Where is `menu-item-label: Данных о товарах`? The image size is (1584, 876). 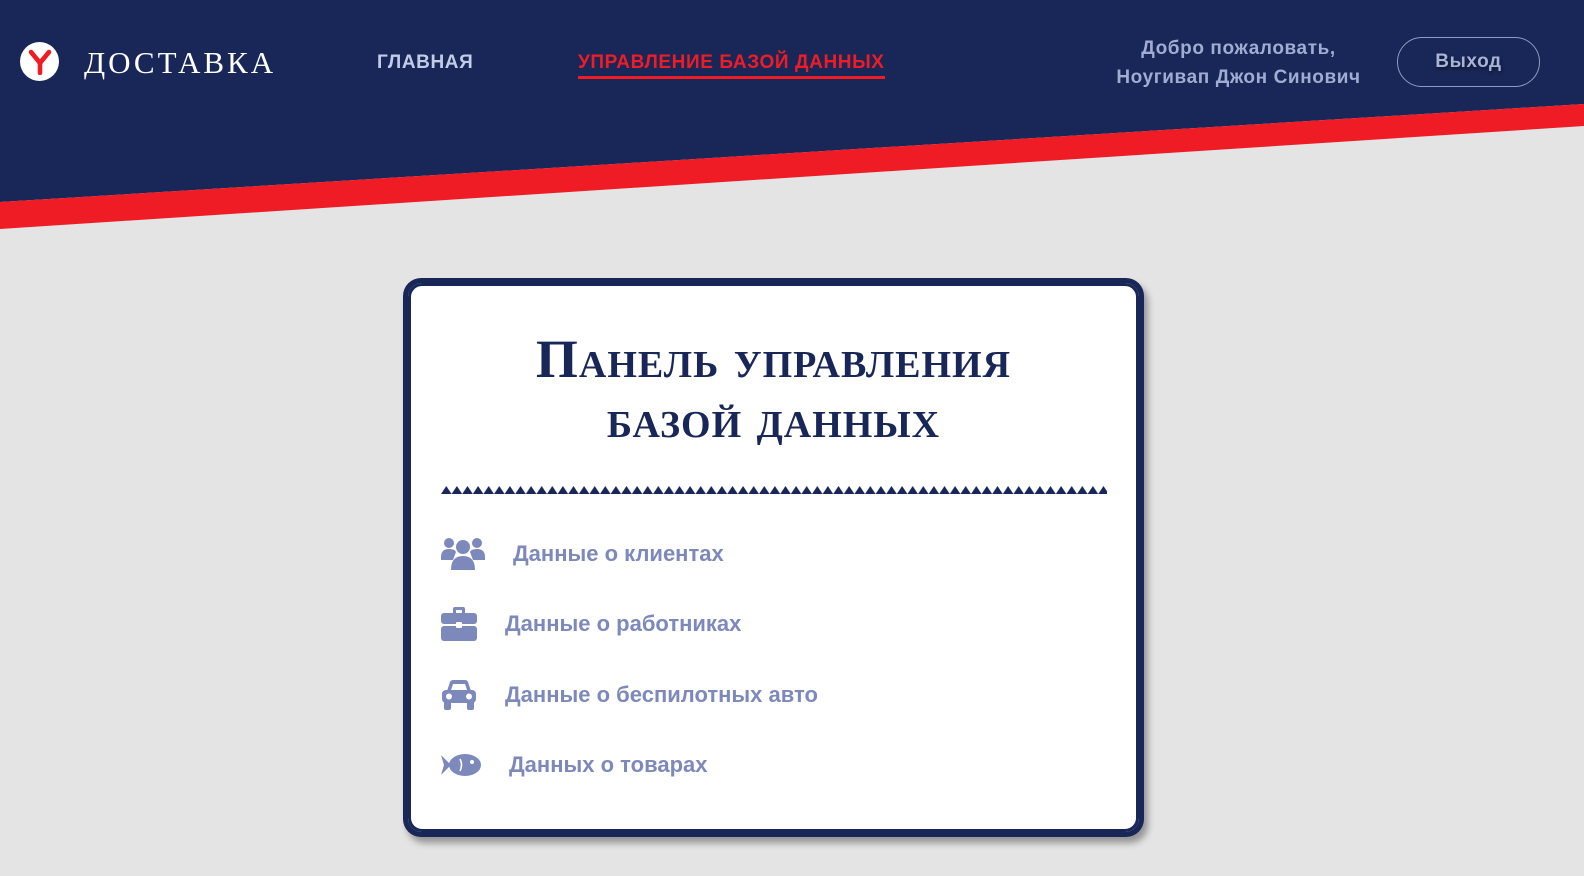
menu-item-label: Данных о товарах is located at coordinates (608, 764).